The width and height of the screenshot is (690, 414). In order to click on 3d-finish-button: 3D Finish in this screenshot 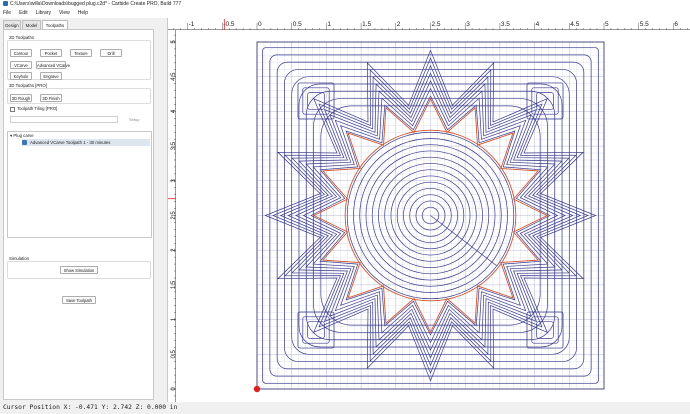, I will do `click(51, 98)`.